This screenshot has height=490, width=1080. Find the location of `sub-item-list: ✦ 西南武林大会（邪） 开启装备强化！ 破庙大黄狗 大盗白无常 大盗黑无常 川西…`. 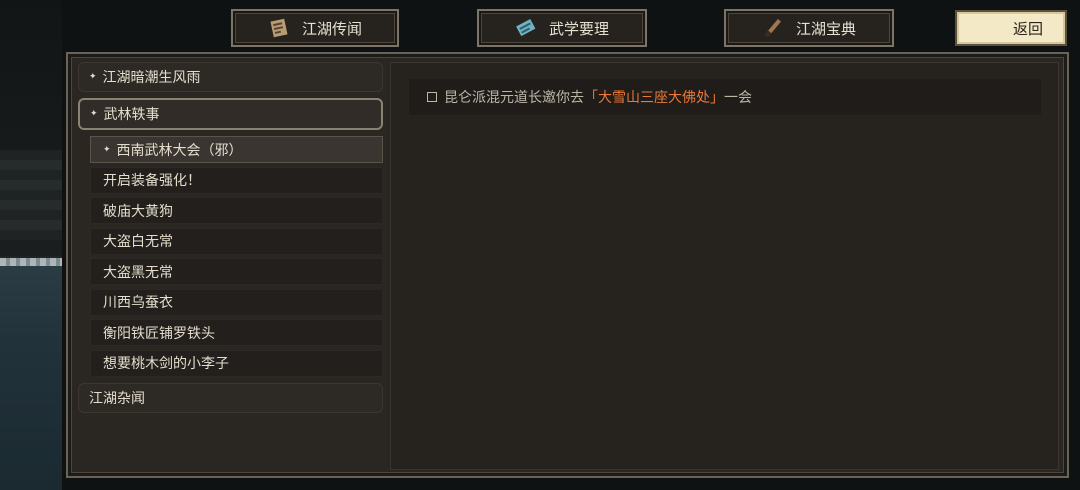

sub-item-list: ✦ 西南武林大会（邪） 开启装备强化！ 破庙大黄狗 大盗白无常 大盗黑无常 川西… is located at coordinates (236, 256).